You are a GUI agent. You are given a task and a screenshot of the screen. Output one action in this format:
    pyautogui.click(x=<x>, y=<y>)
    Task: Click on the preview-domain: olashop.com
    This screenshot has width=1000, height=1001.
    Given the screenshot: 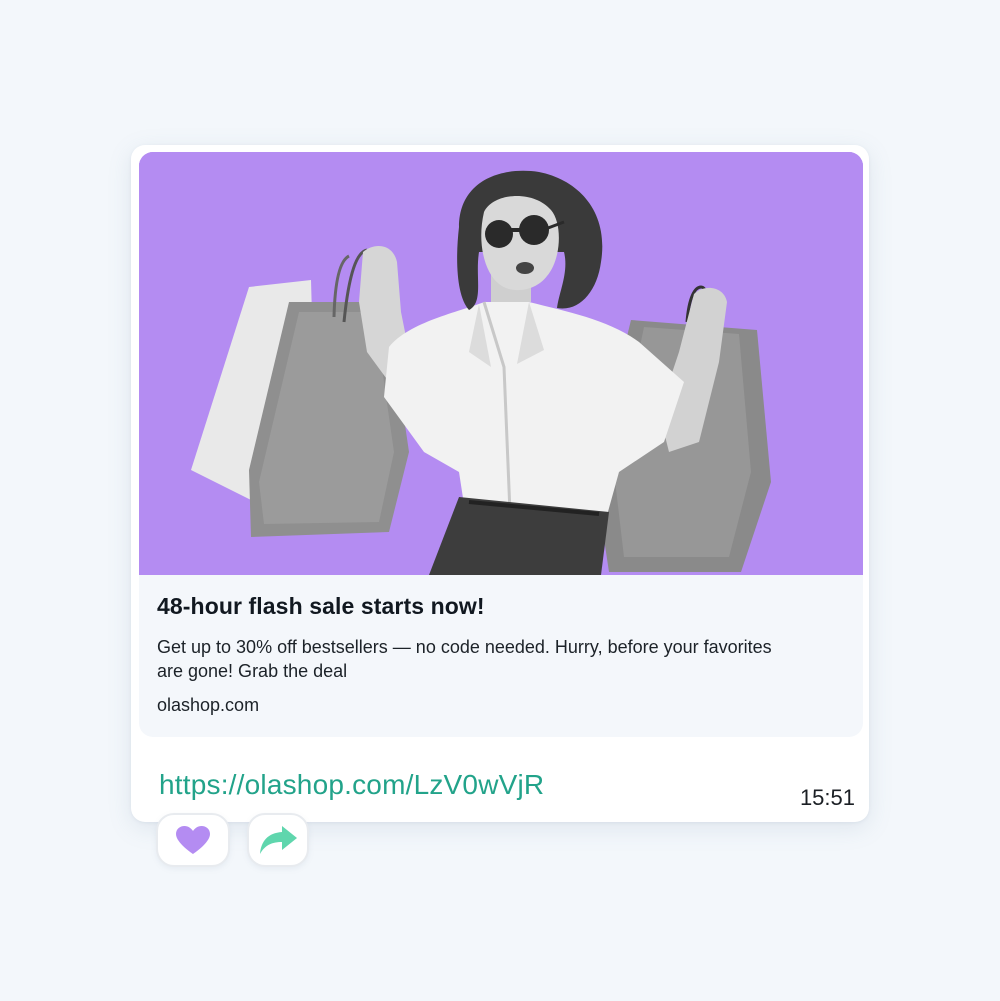 What is the action you would take?
    pyautogui.click(x=208, y=705)
    